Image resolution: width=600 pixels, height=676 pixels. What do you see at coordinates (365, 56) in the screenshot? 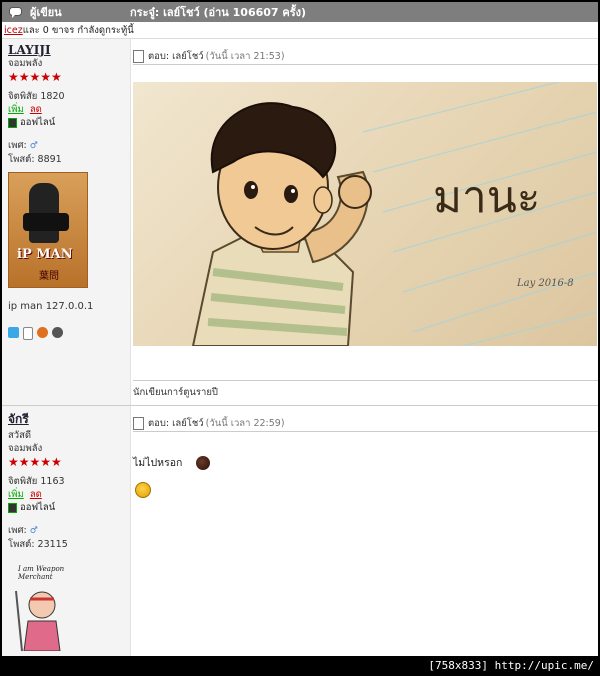
I see `post-header: ตอบ: เลย์โชว์ (วันนี้ เวลา 21:53)` at bounding box center [365, 56].